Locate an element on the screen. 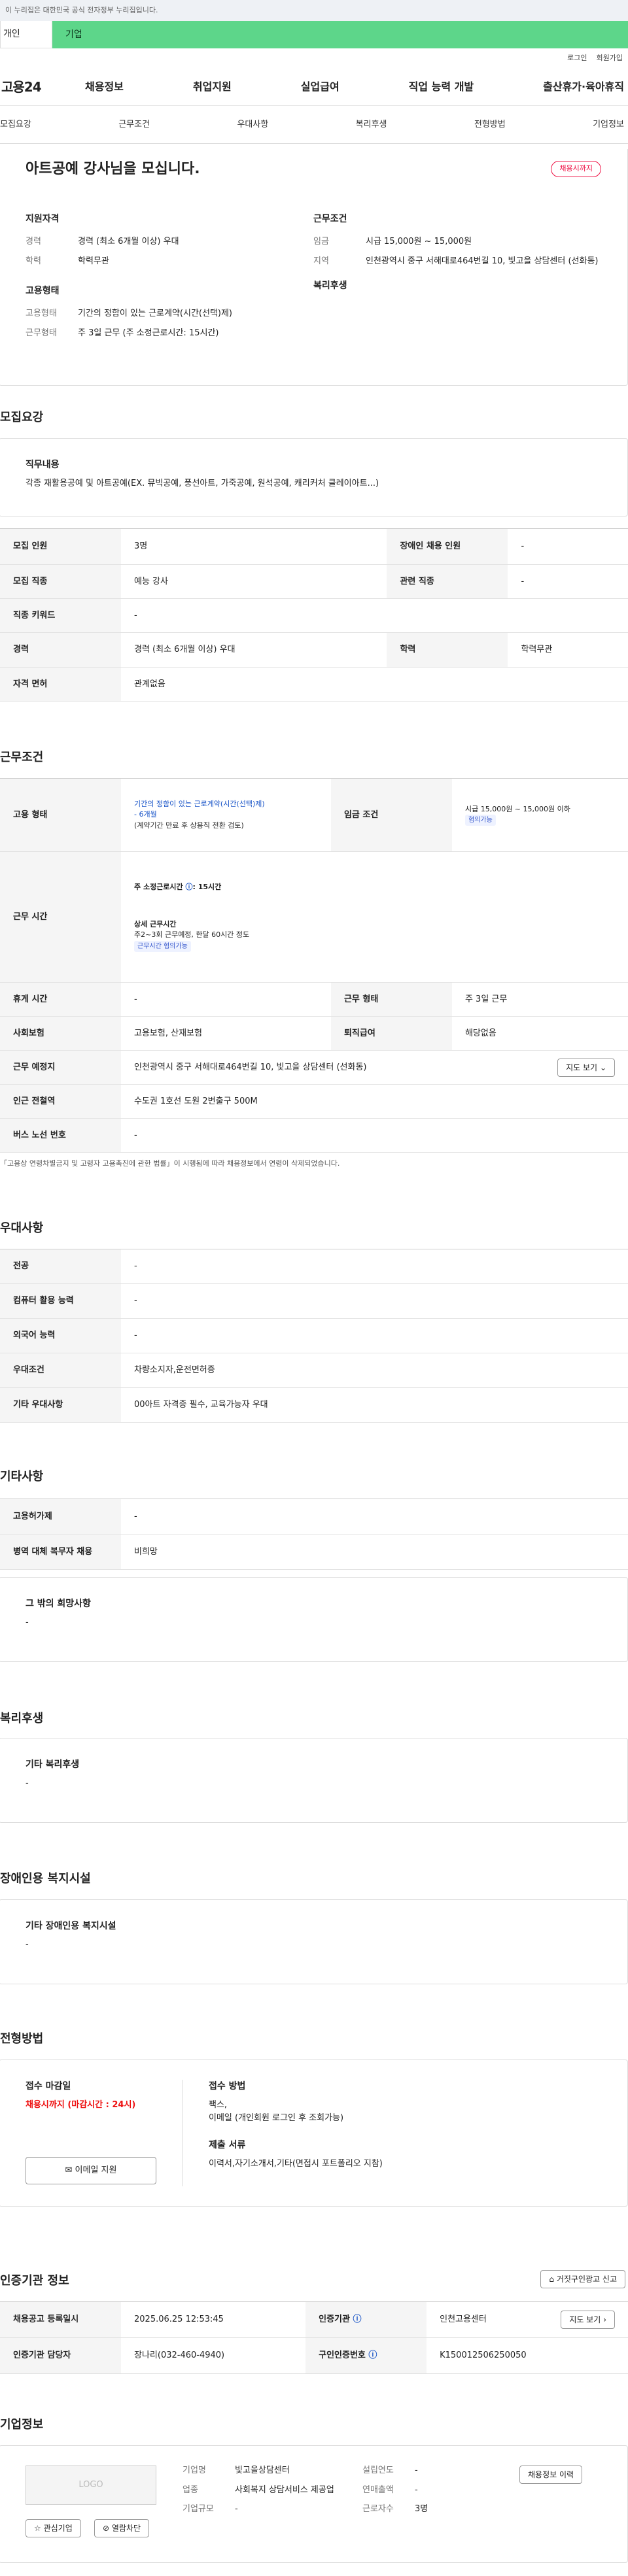 Image resolution: width=628 pixels, height=2576 pixels. star-icon: ☆ is located at coordinates (37, 2528).